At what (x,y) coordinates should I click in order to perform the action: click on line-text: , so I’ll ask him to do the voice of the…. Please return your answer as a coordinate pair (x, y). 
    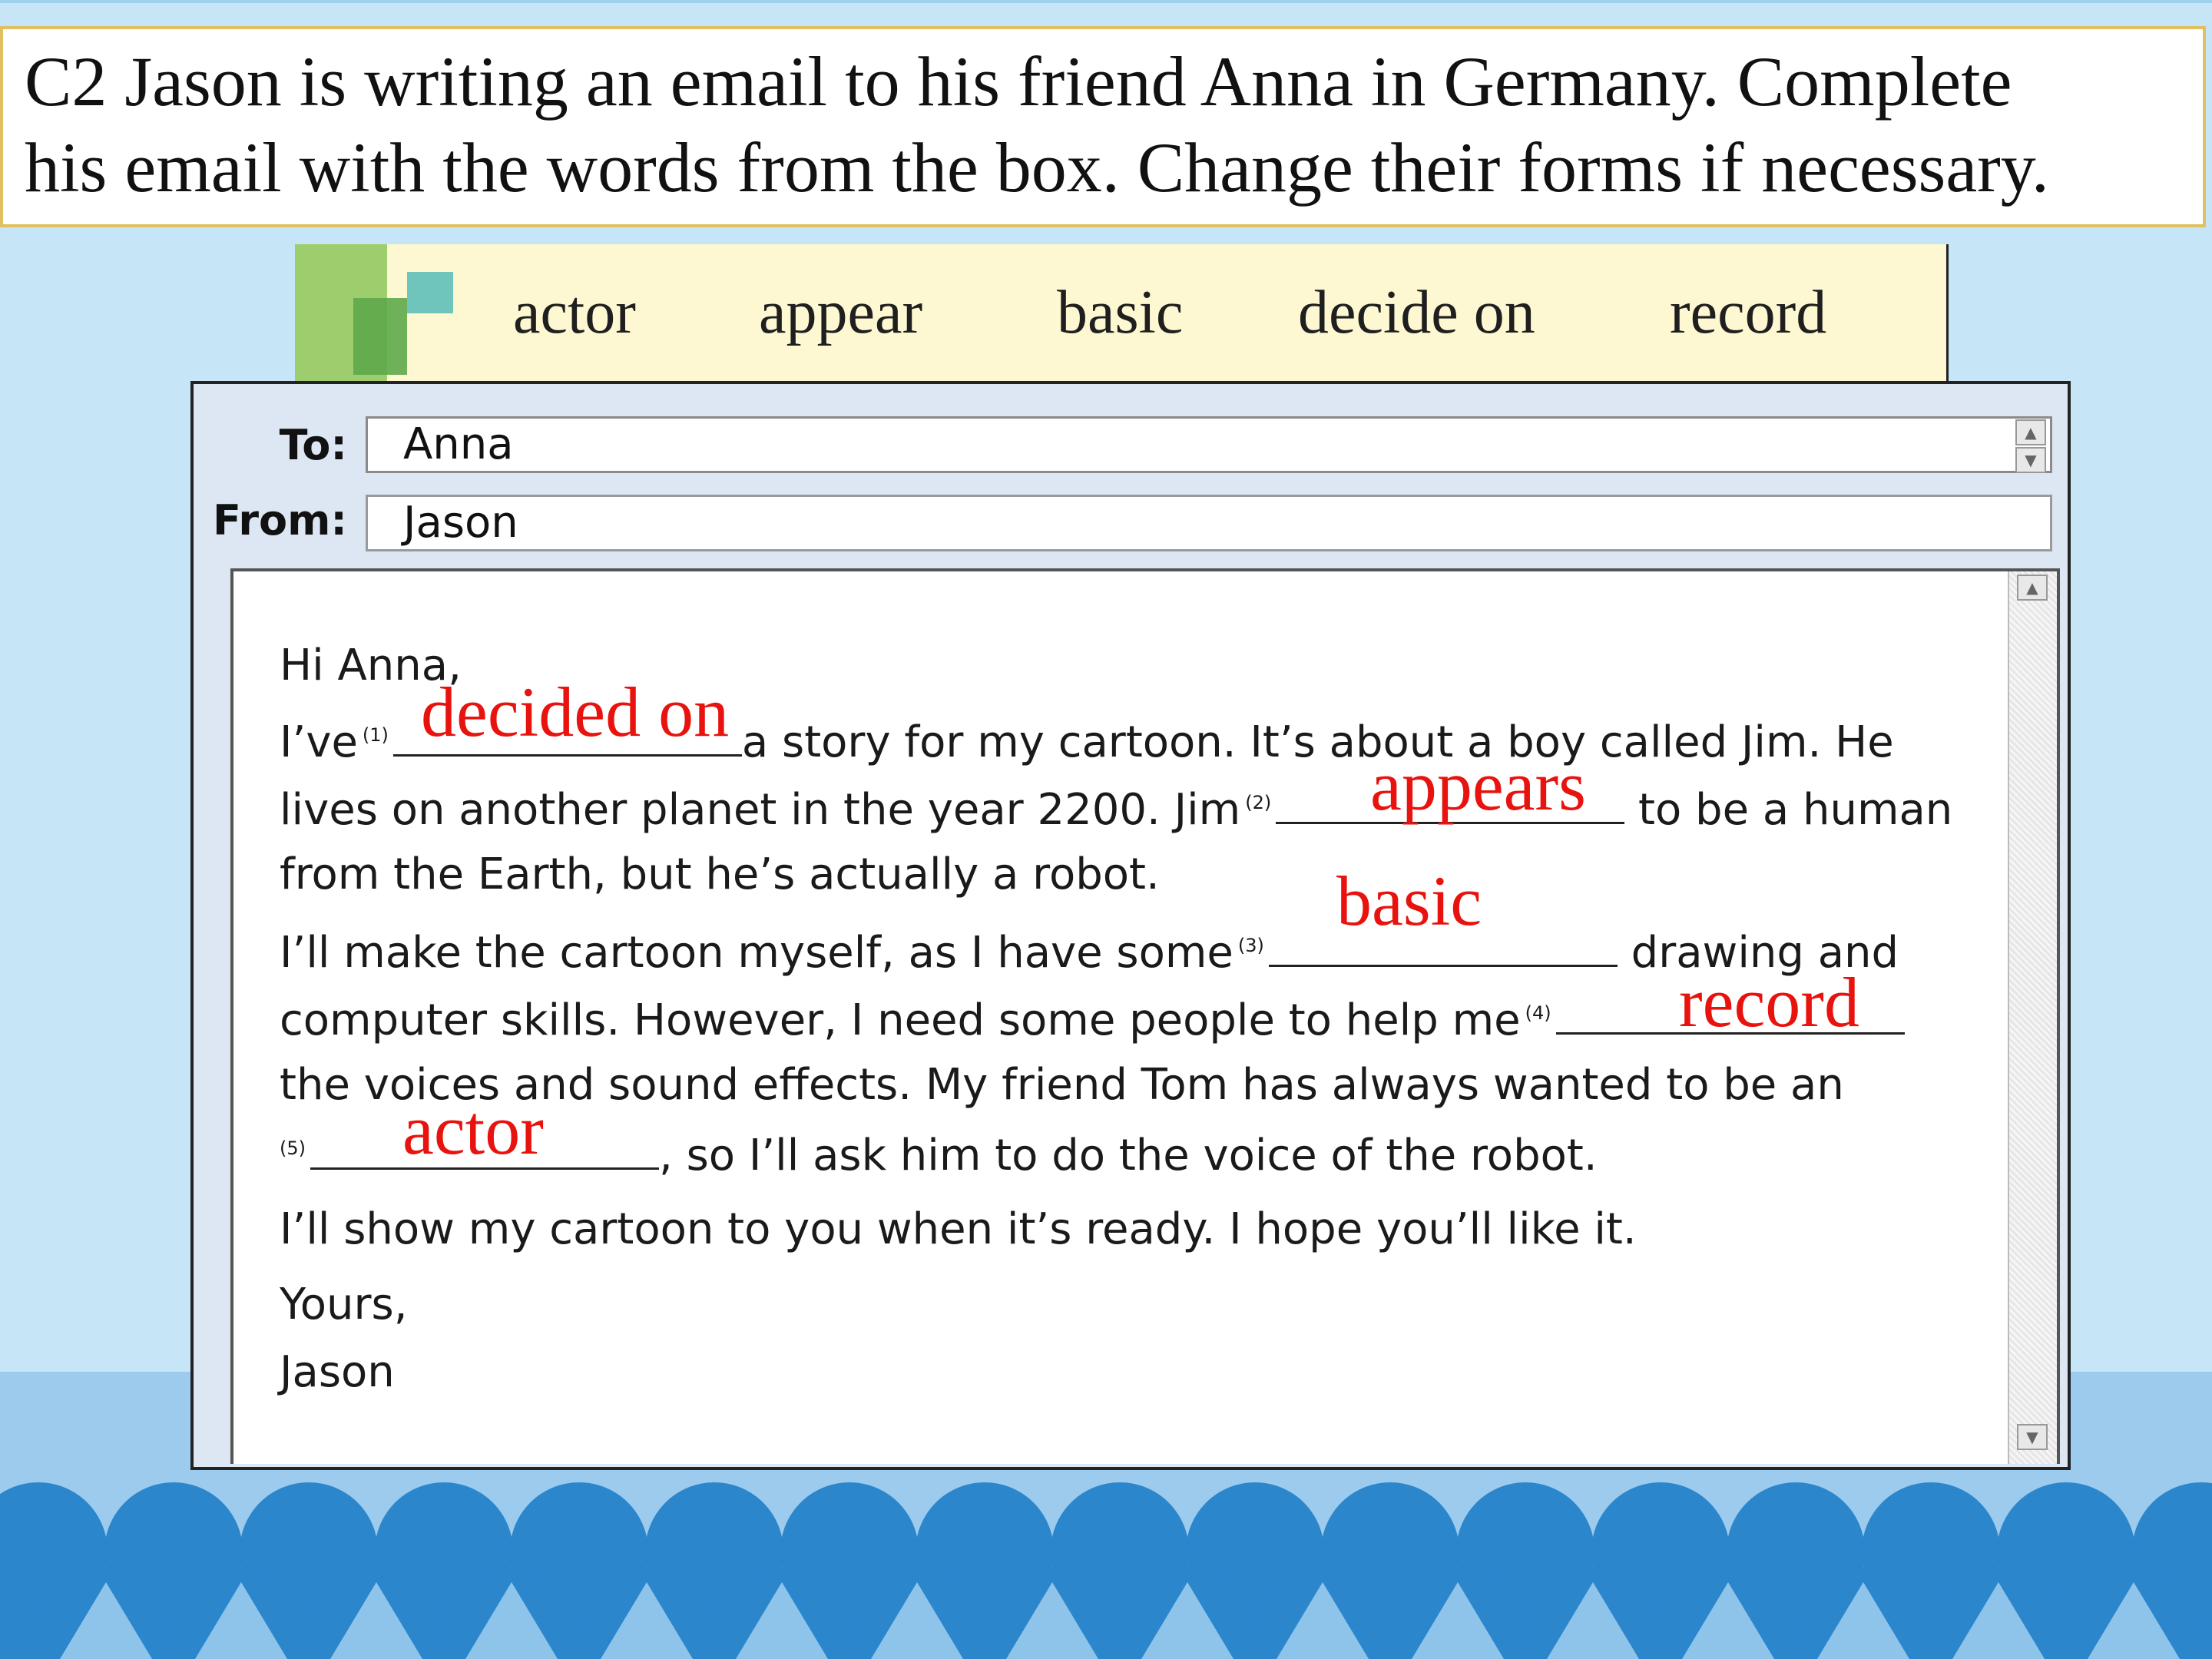
    Looking at the image, I should click on (1128, 1156).